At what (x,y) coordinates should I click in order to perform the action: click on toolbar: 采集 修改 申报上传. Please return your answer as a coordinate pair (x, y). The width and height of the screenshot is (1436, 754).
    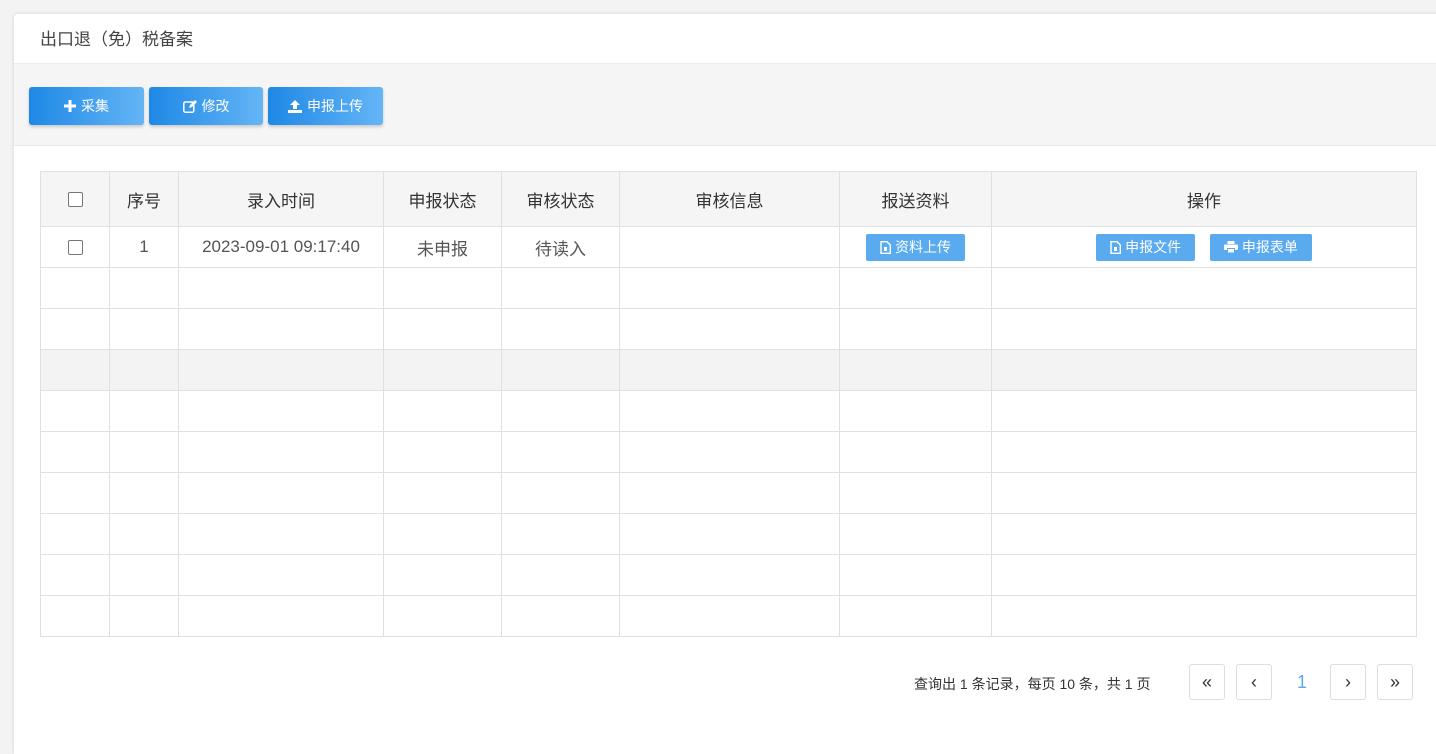
    Looking at the image, I should click on (725, 105).